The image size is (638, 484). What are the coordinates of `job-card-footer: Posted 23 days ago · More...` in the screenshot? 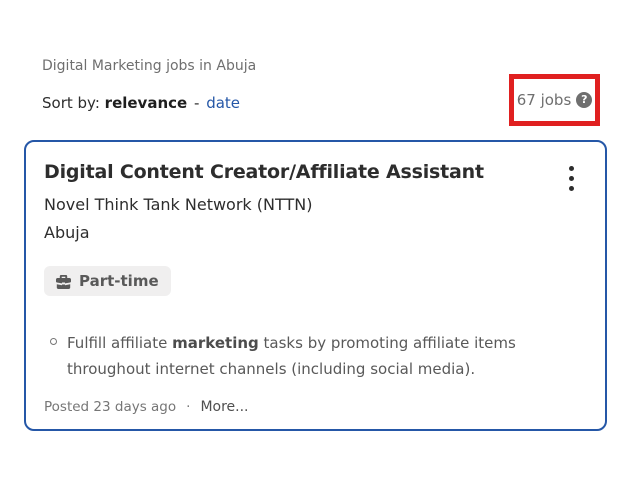 It's located at (146, 407).